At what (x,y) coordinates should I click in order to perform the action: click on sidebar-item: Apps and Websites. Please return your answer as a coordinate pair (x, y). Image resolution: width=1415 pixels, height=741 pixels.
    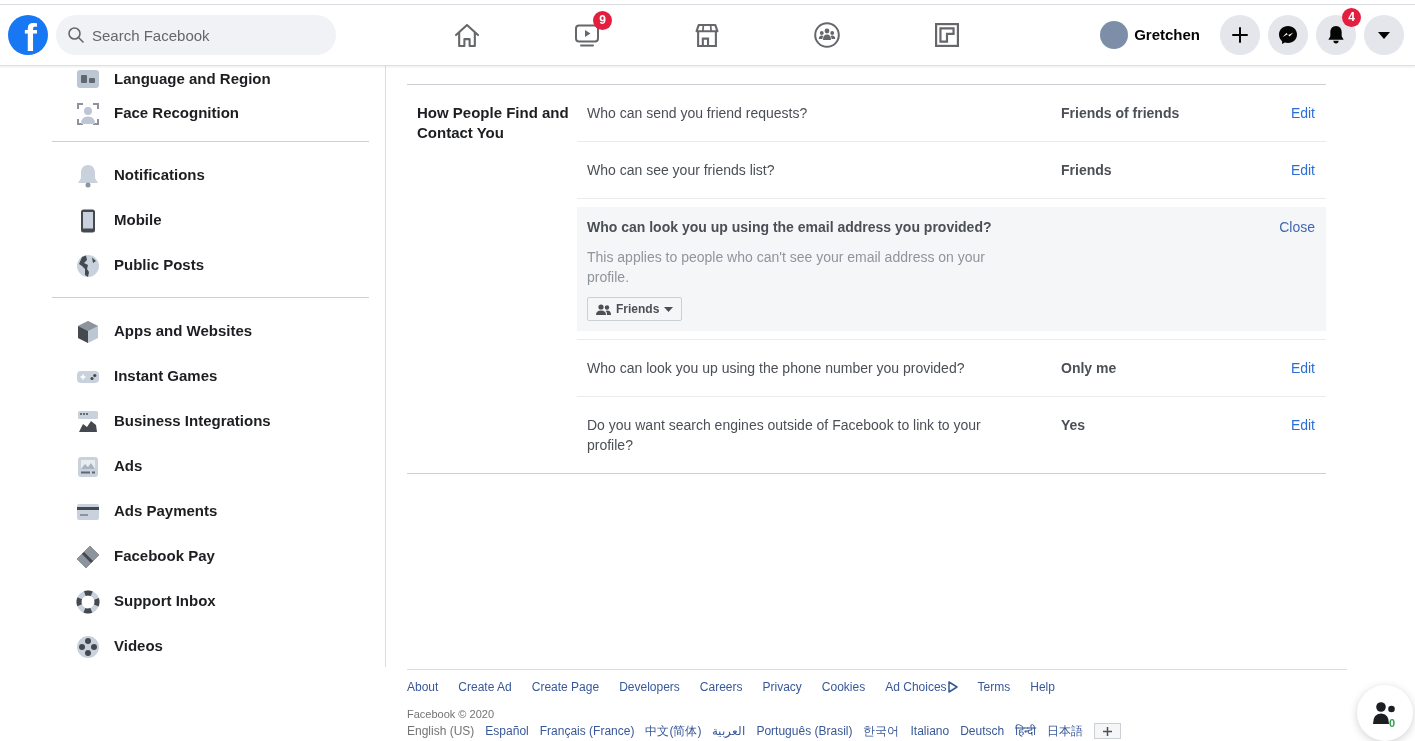
    Looking at the image, I should click on (210, 331).